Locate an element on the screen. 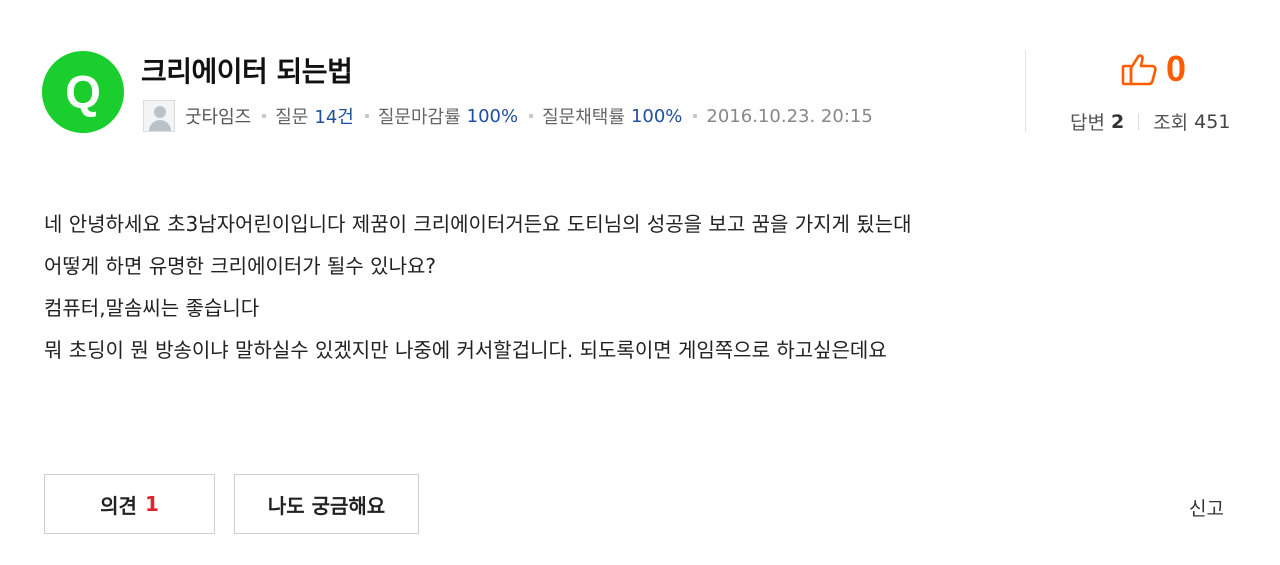 This screenshot has height=565, width=1280. question-badge: Q is located at coordinates (83, 92).